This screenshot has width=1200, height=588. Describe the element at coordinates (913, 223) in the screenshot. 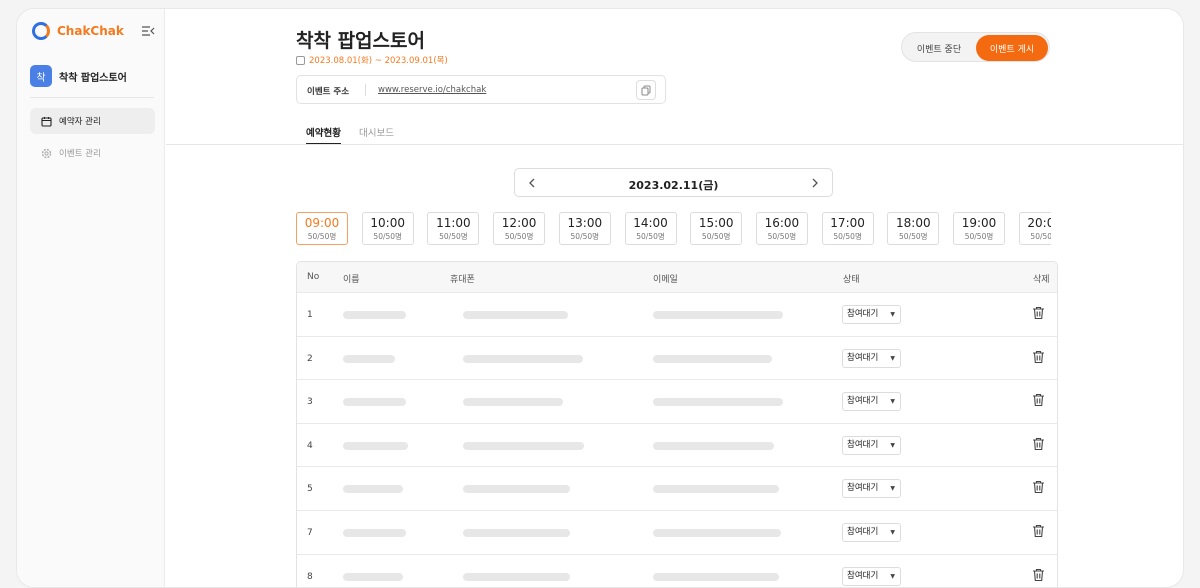

I see `slot-time: 18:00` at that location.